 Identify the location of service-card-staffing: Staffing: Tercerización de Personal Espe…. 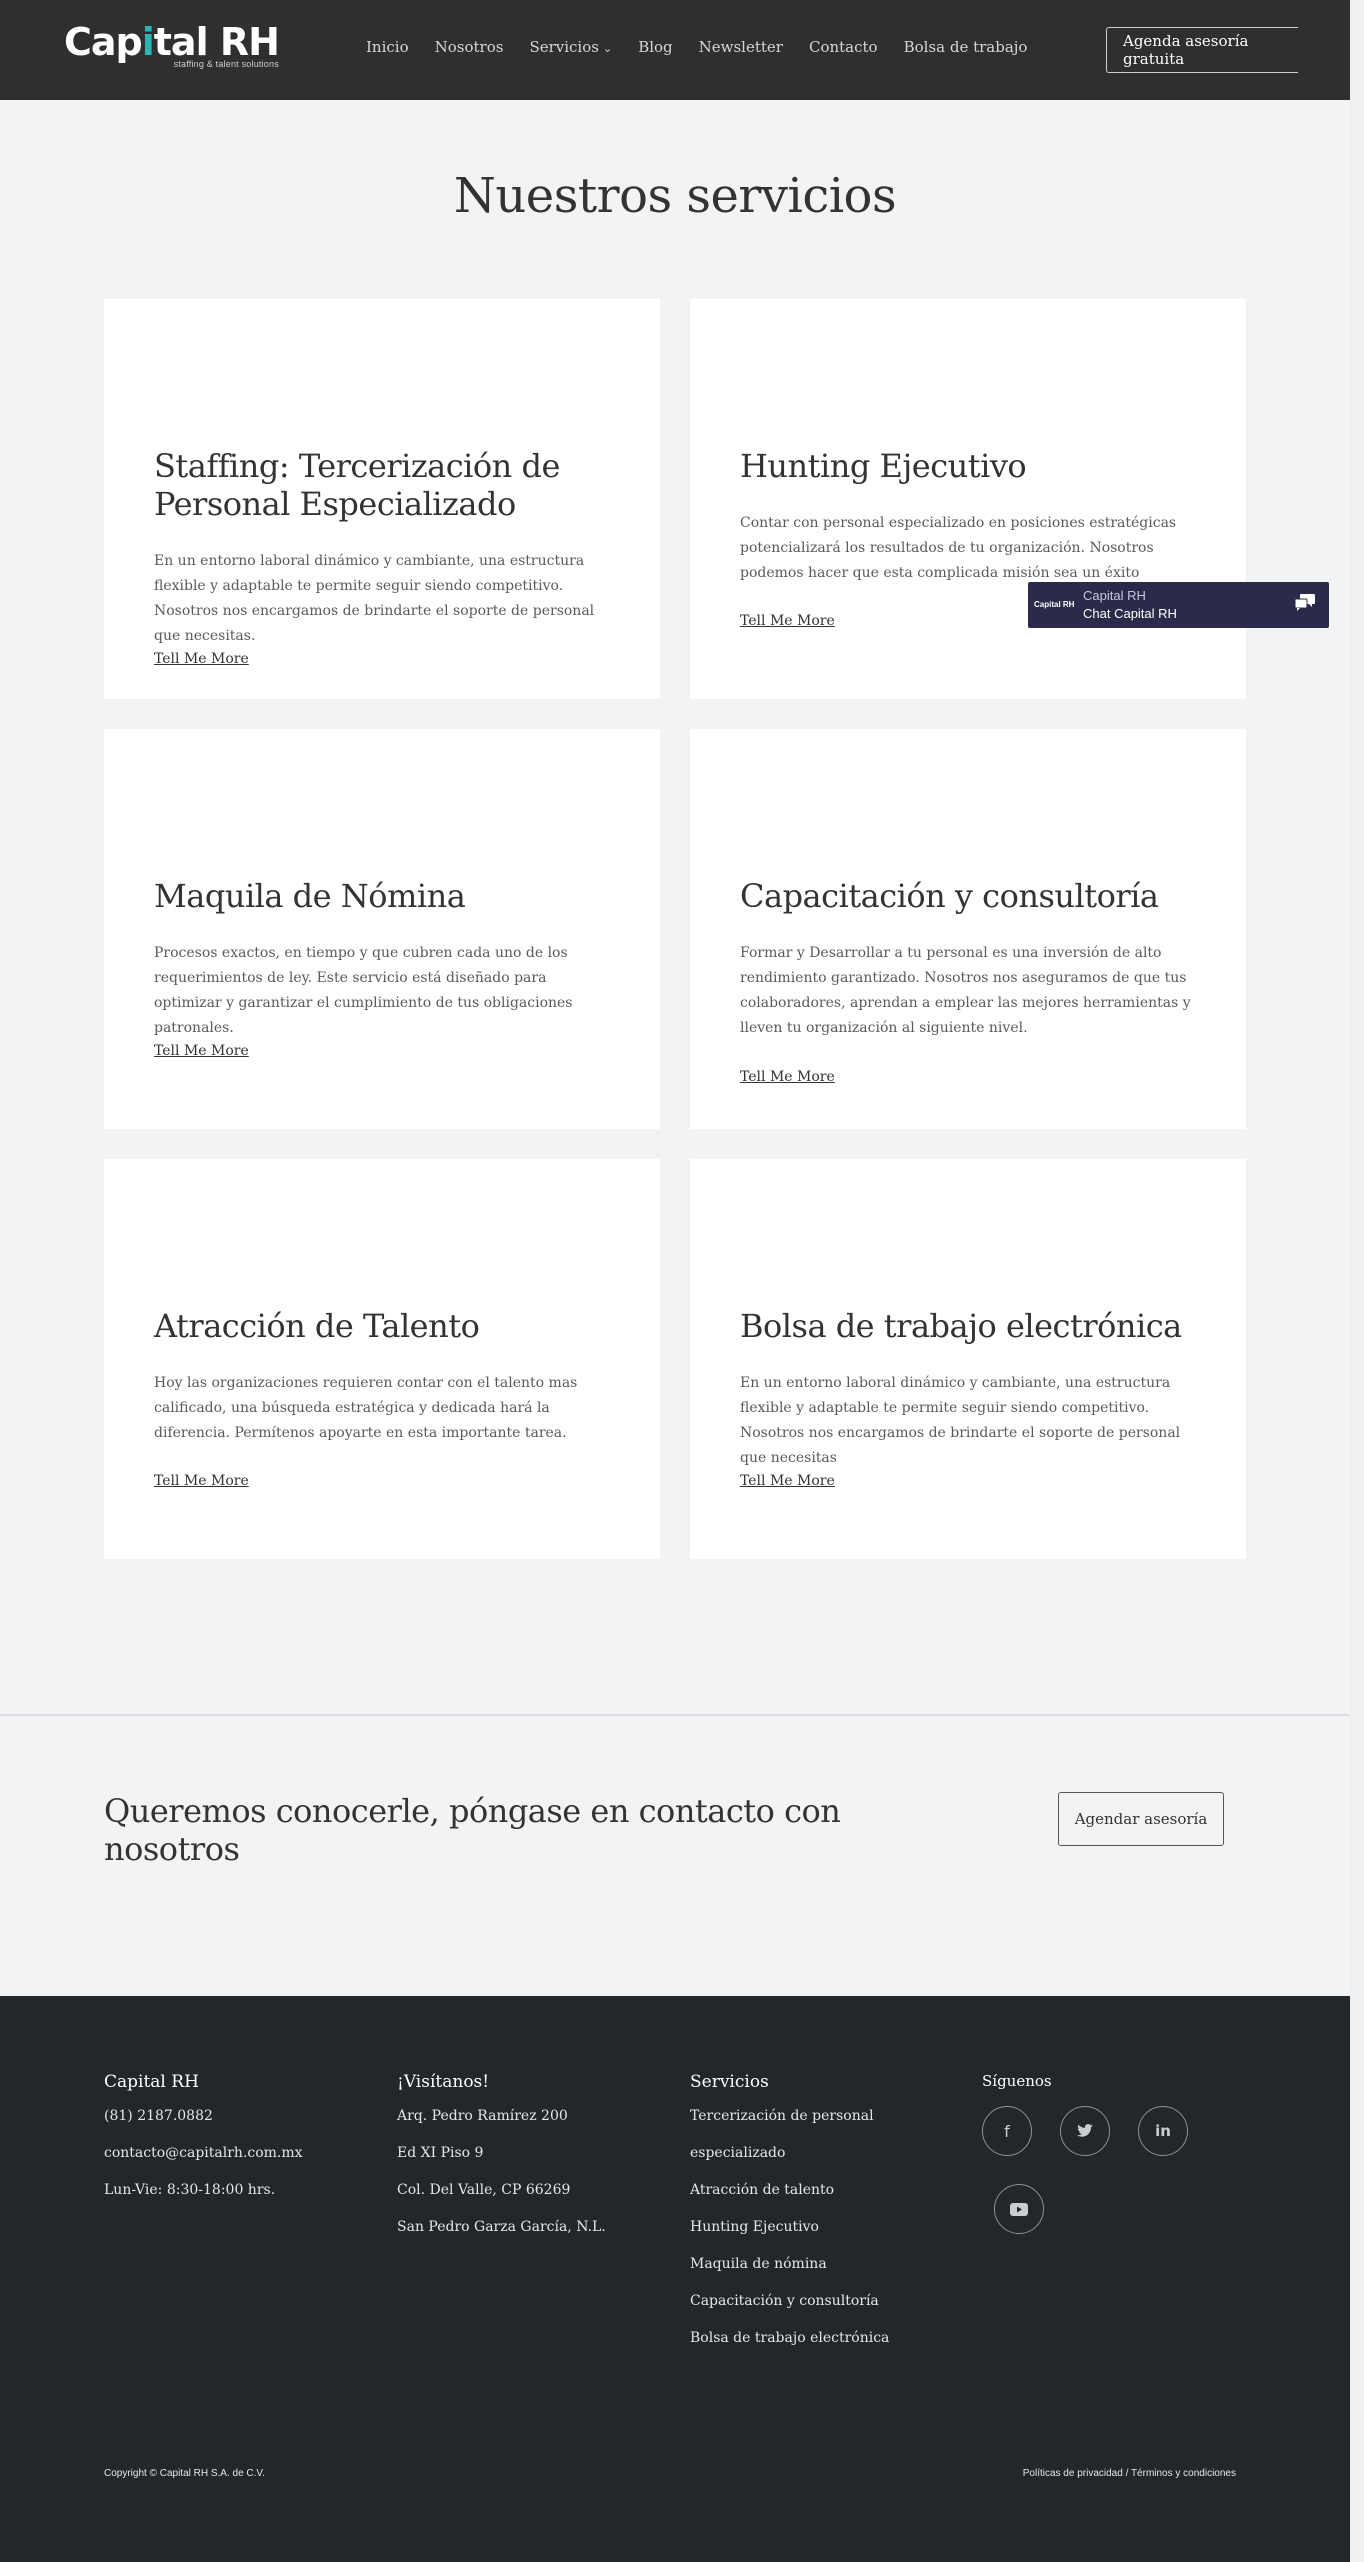
(382, 499).